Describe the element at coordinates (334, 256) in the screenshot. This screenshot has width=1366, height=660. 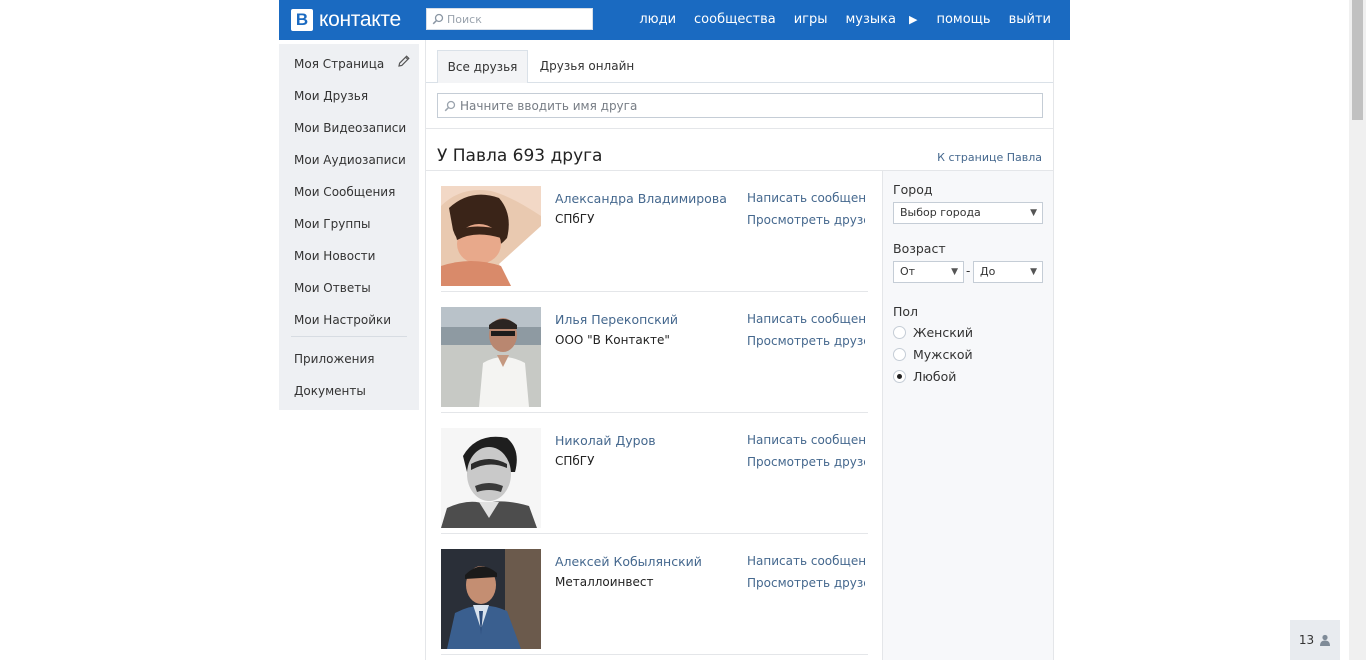
I see `sidebar-item-news: Мои Новости` at that location.